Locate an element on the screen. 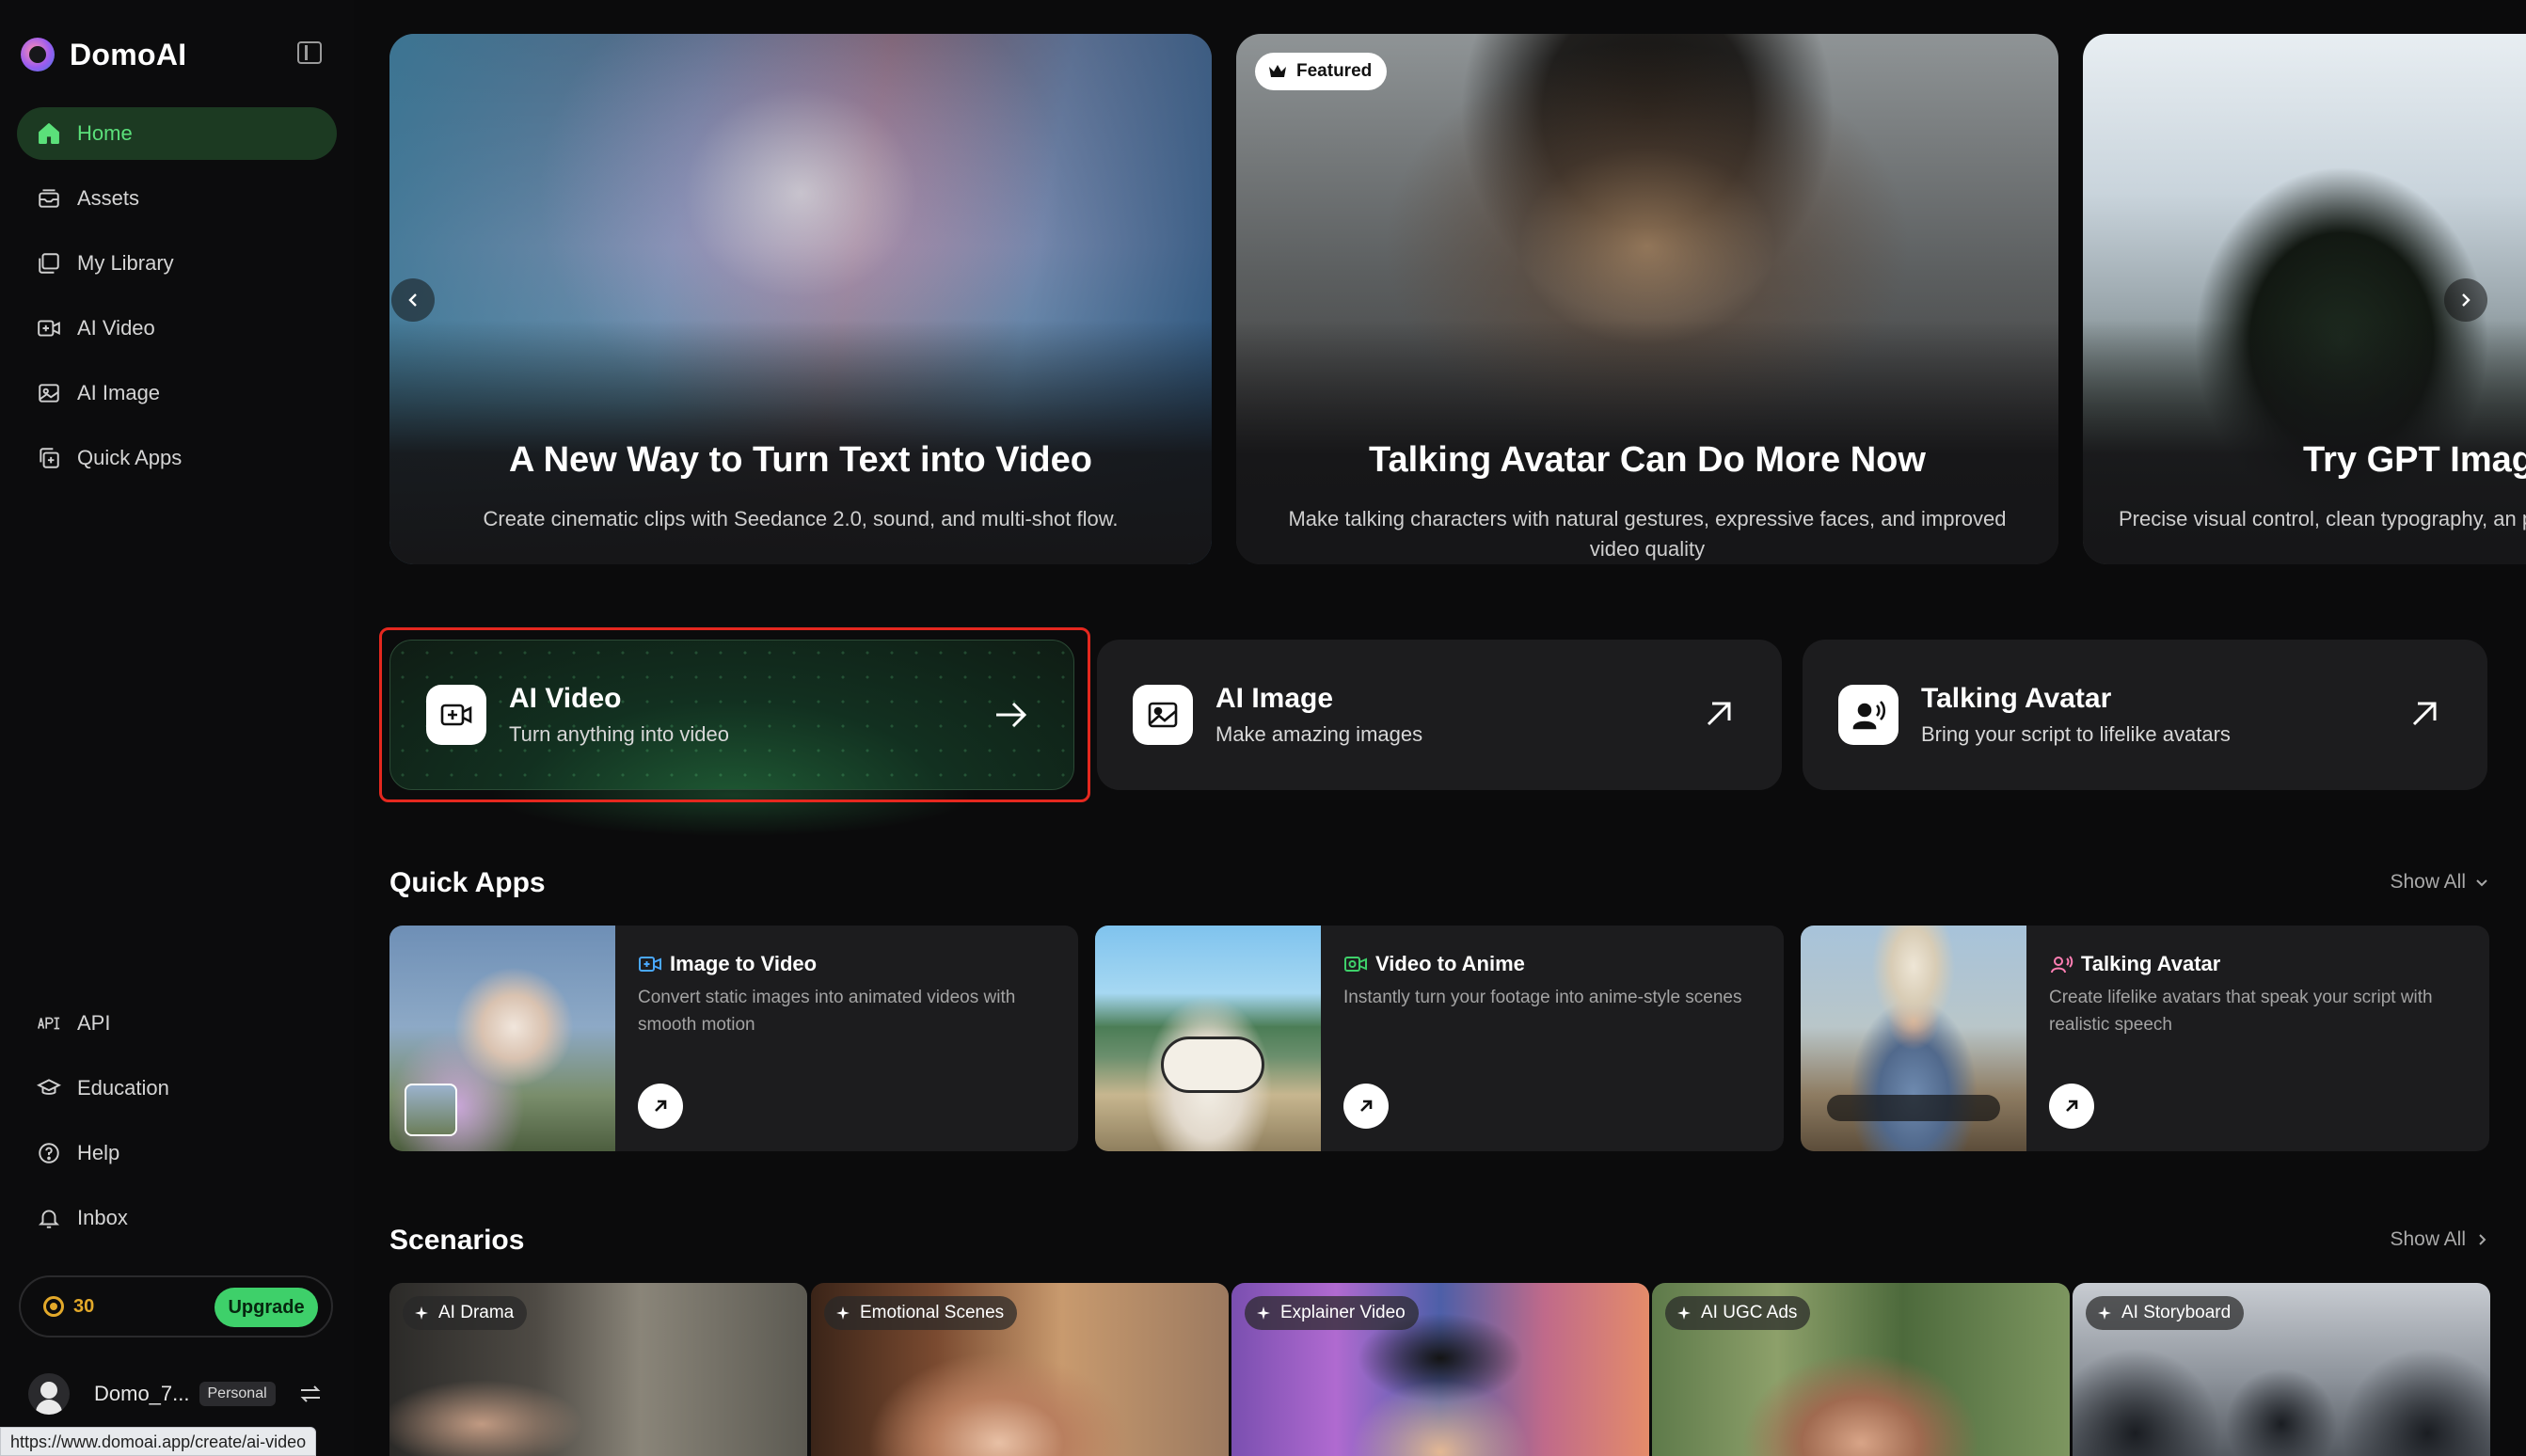 The height and width of the screenshot is (1456, 2526). home-icon is located at coordinates (49, 133).